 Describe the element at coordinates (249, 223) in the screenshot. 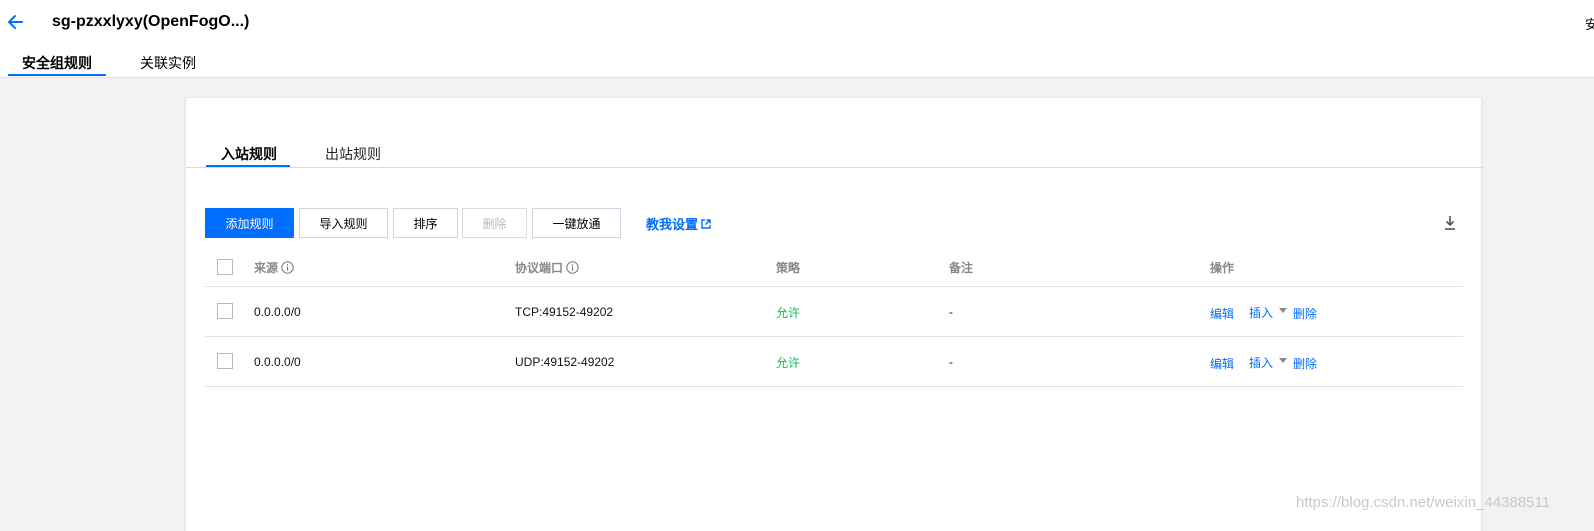

I see `add-rule-button: 添加规则` at that location.